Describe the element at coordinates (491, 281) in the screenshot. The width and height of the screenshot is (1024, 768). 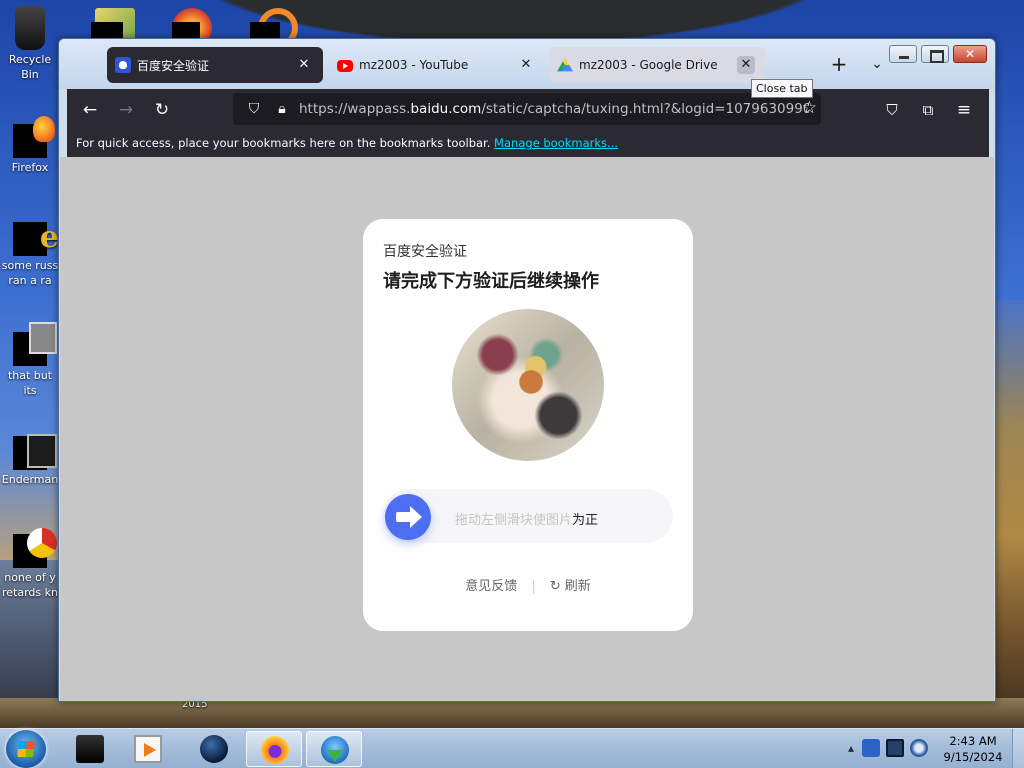
I see `captcha-title: 请完成下方验证后继续操作` at that location.